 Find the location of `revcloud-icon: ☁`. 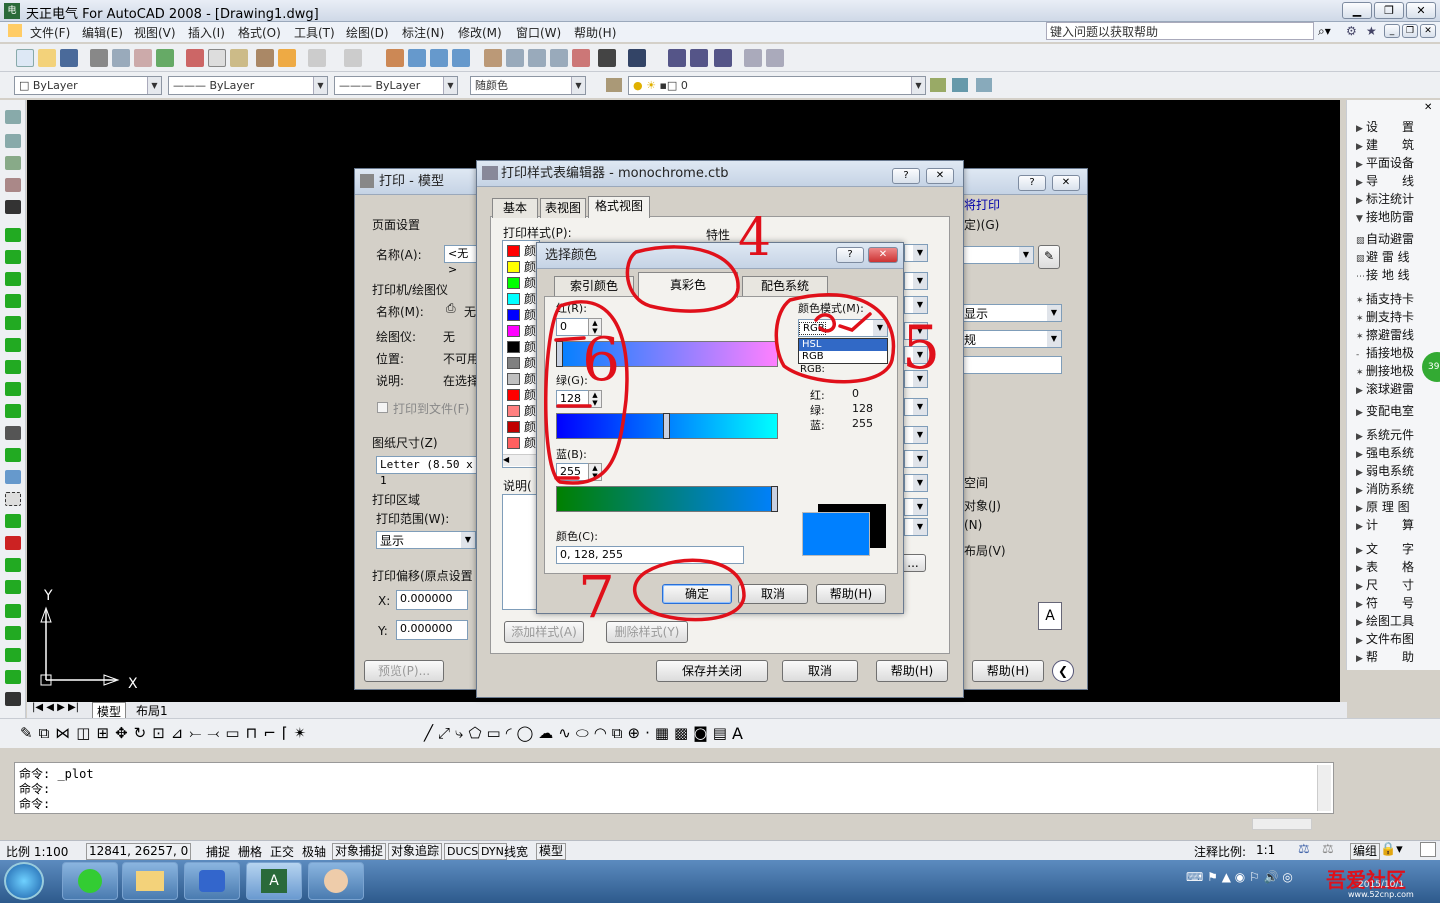

revcloud-icon: ☁ is located at coordinates (545, 733).